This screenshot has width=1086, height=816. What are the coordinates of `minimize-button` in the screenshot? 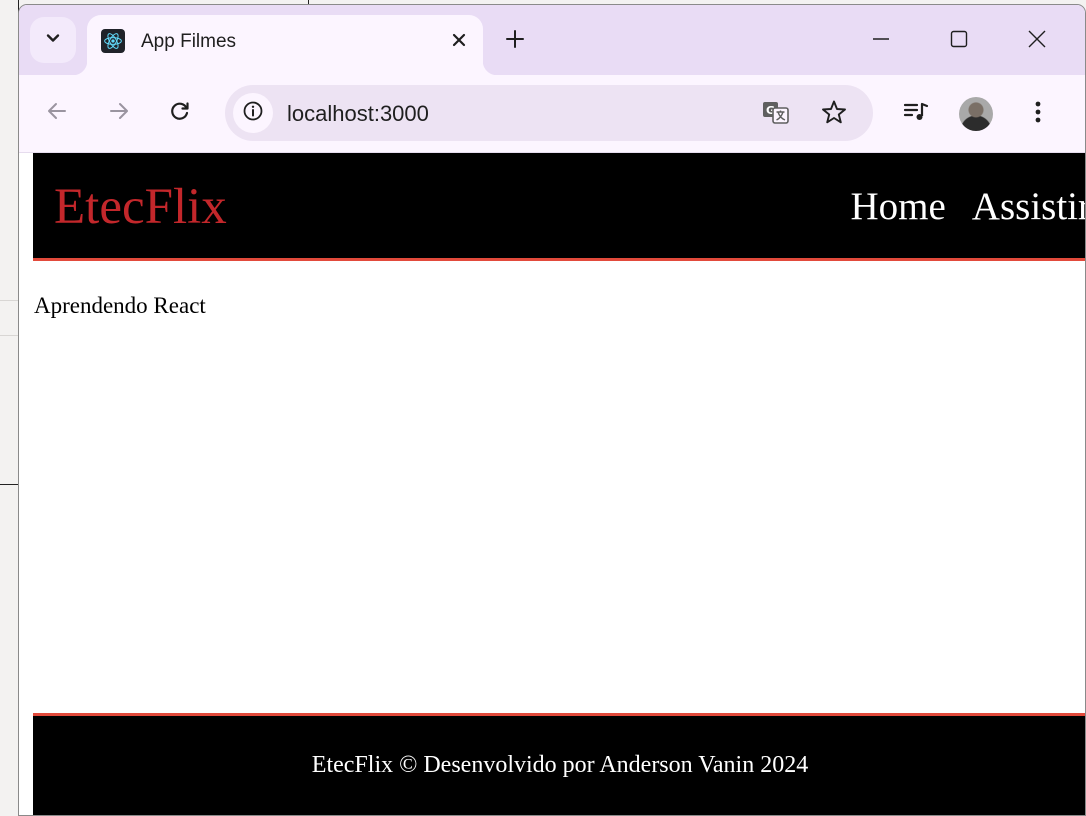 It's located at (881, 41).